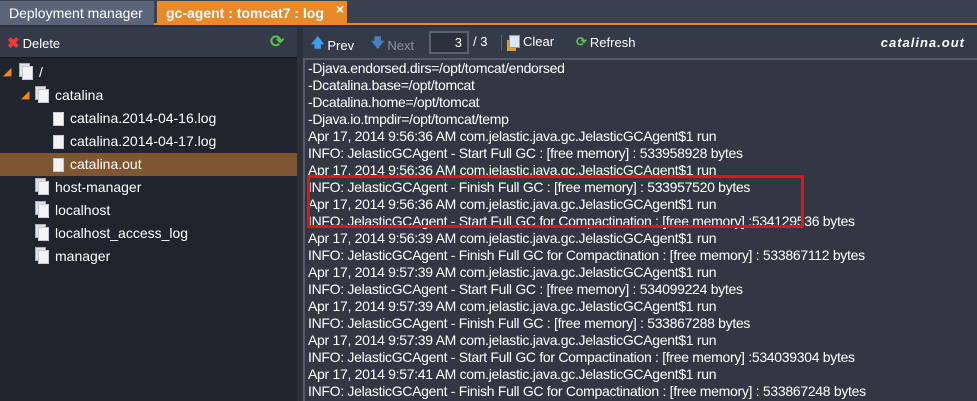 Image resolution: width=977 pixels, height=401 pixels. Describe the element at coordinates (148, 95) in the screenshot. I see `tree-item: ◢ catalina` at that location.